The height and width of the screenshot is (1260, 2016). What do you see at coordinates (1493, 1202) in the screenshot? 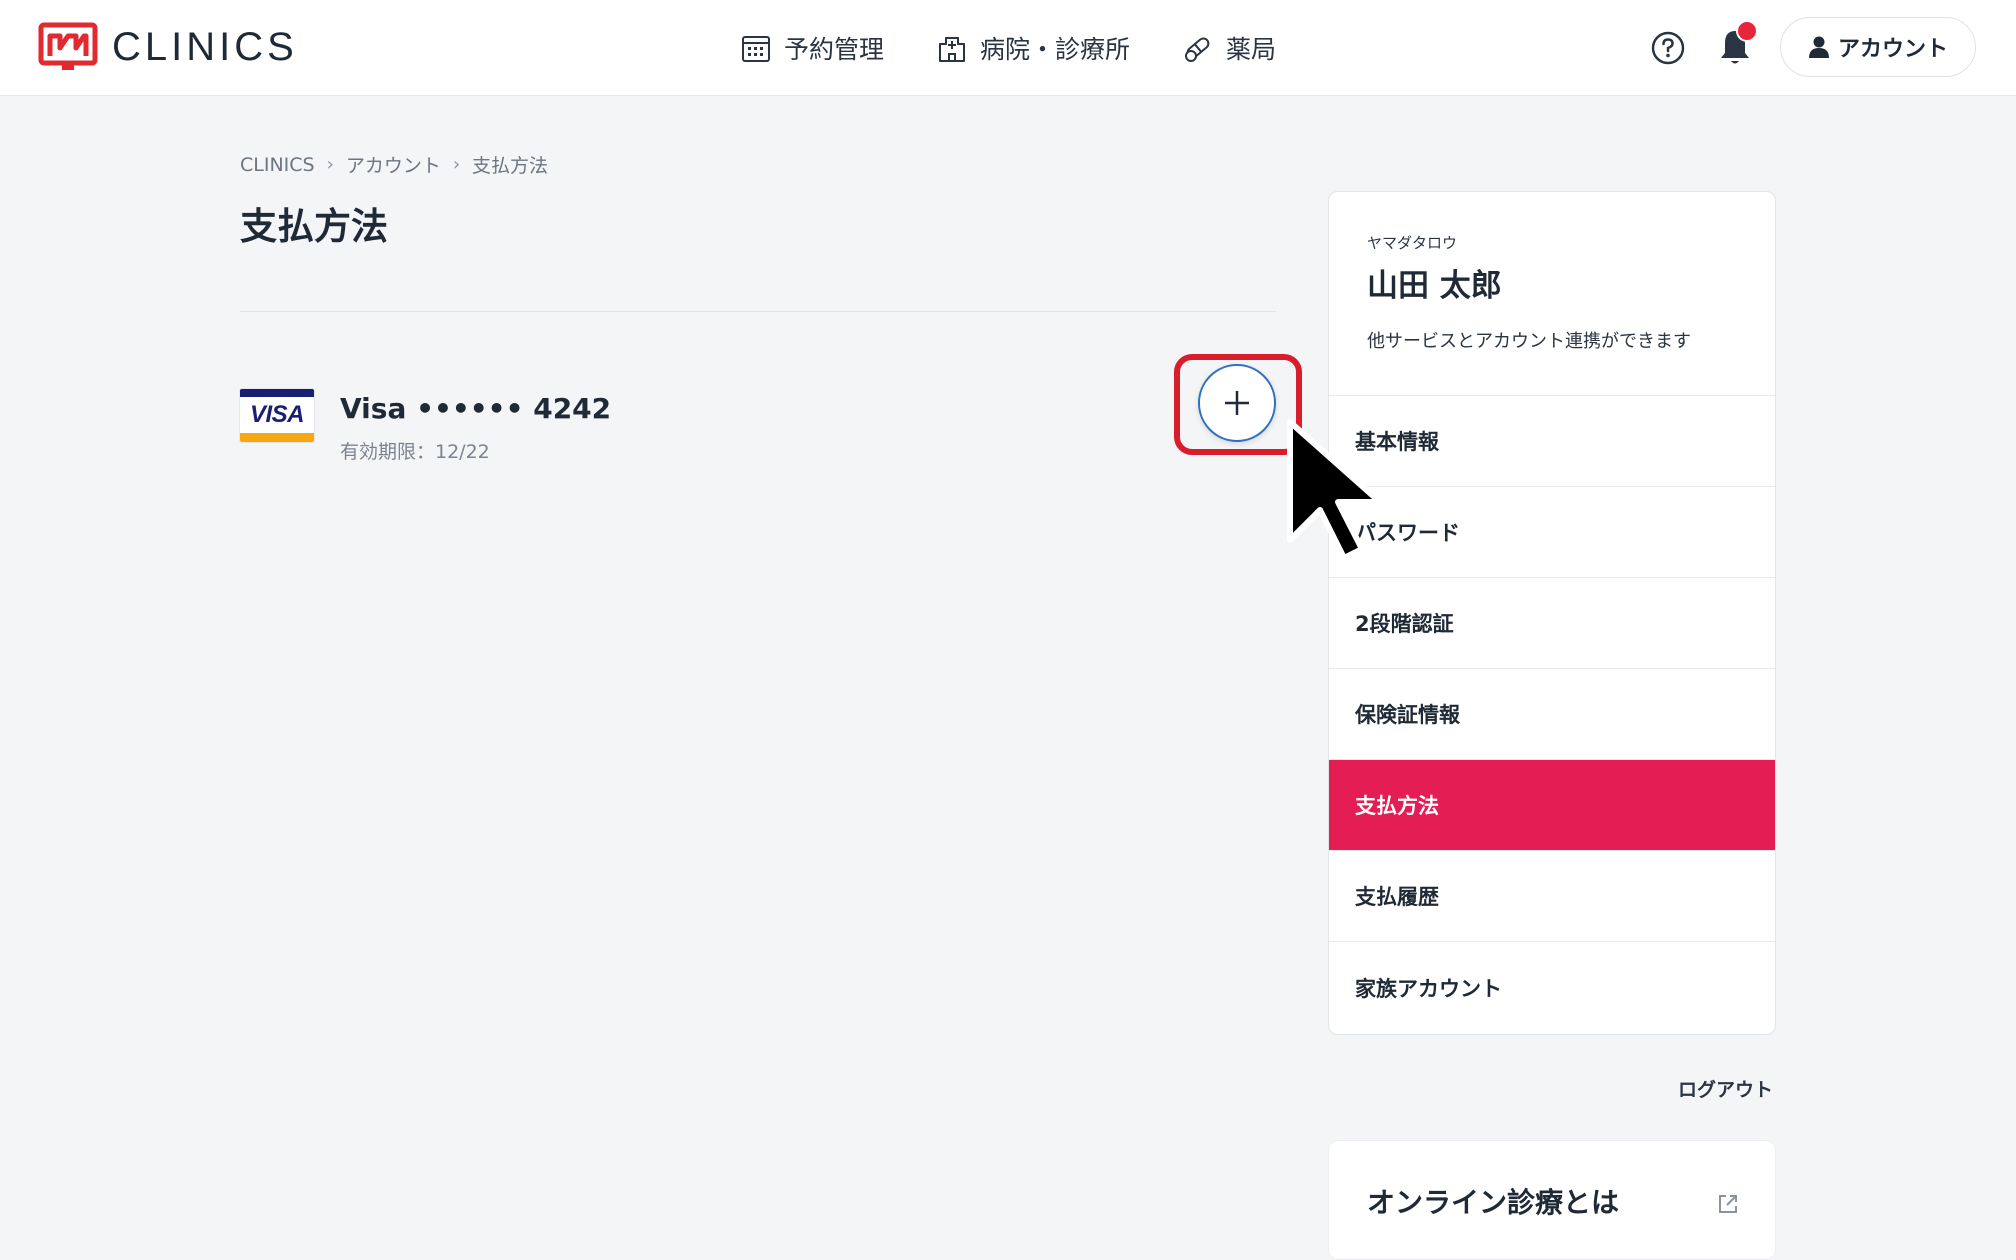
I see `promo-title: オンライン診療とは` at bounding box center [1493, 1202].